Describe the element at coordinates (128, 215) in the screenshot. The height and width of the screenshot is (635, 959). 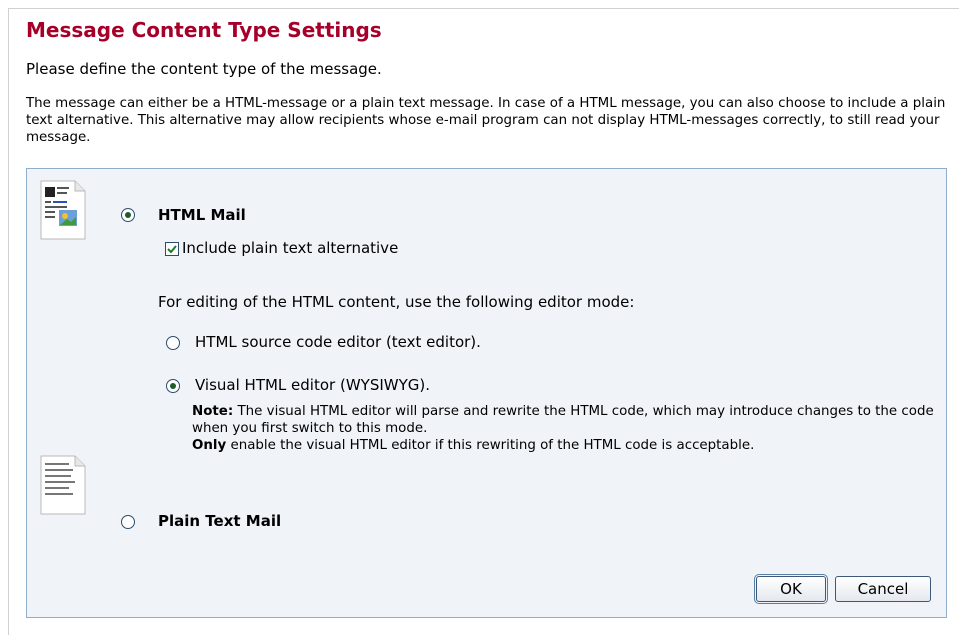
I see `html-mail-radio` at that location.